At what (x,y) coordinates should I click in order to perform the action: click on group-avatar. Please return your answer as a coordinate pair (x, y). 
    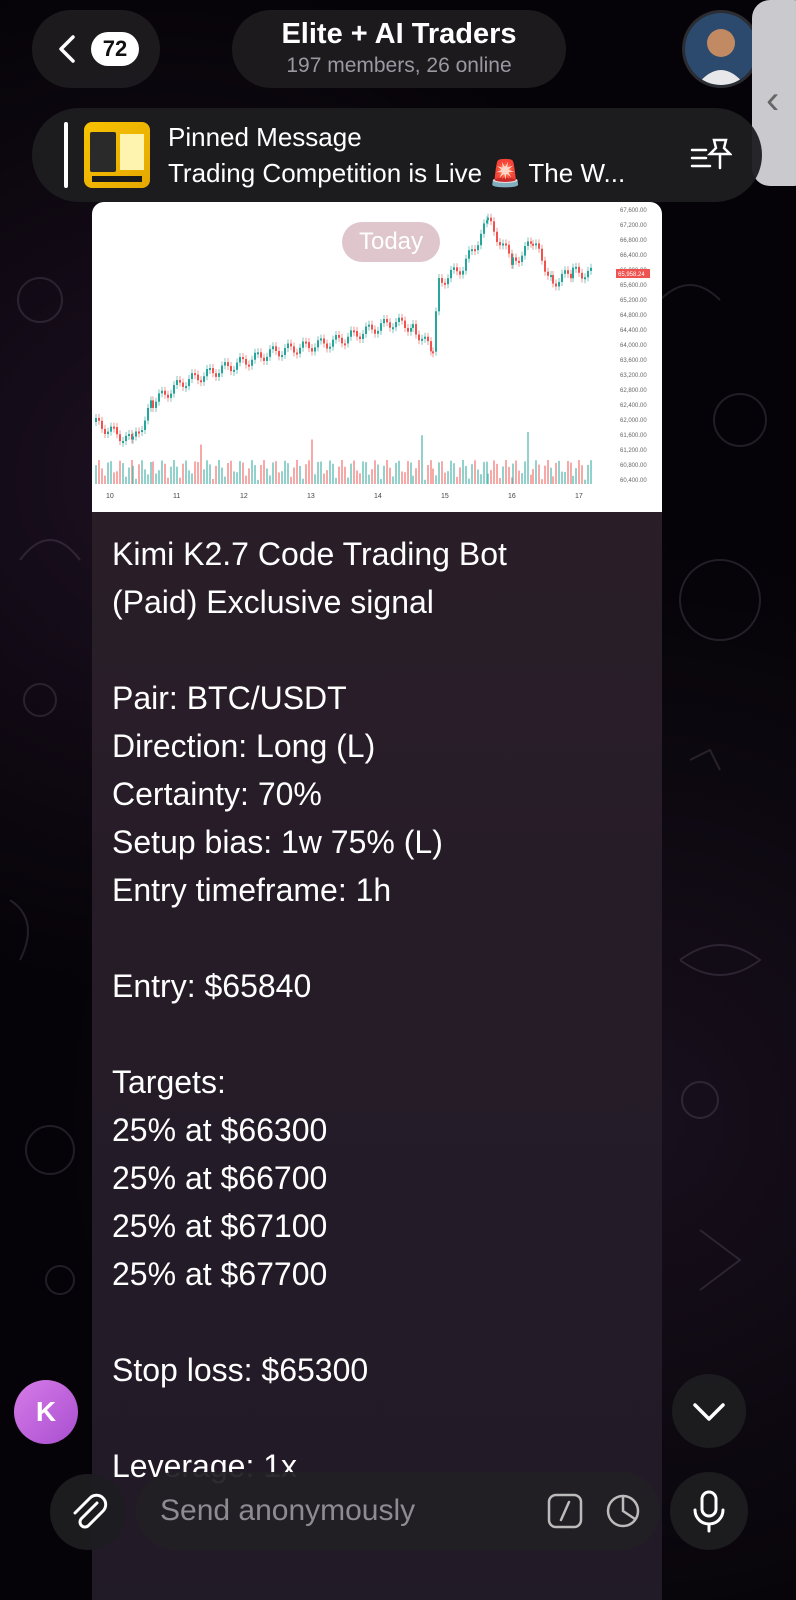
    Looking at the image, I should click on (721, 49).